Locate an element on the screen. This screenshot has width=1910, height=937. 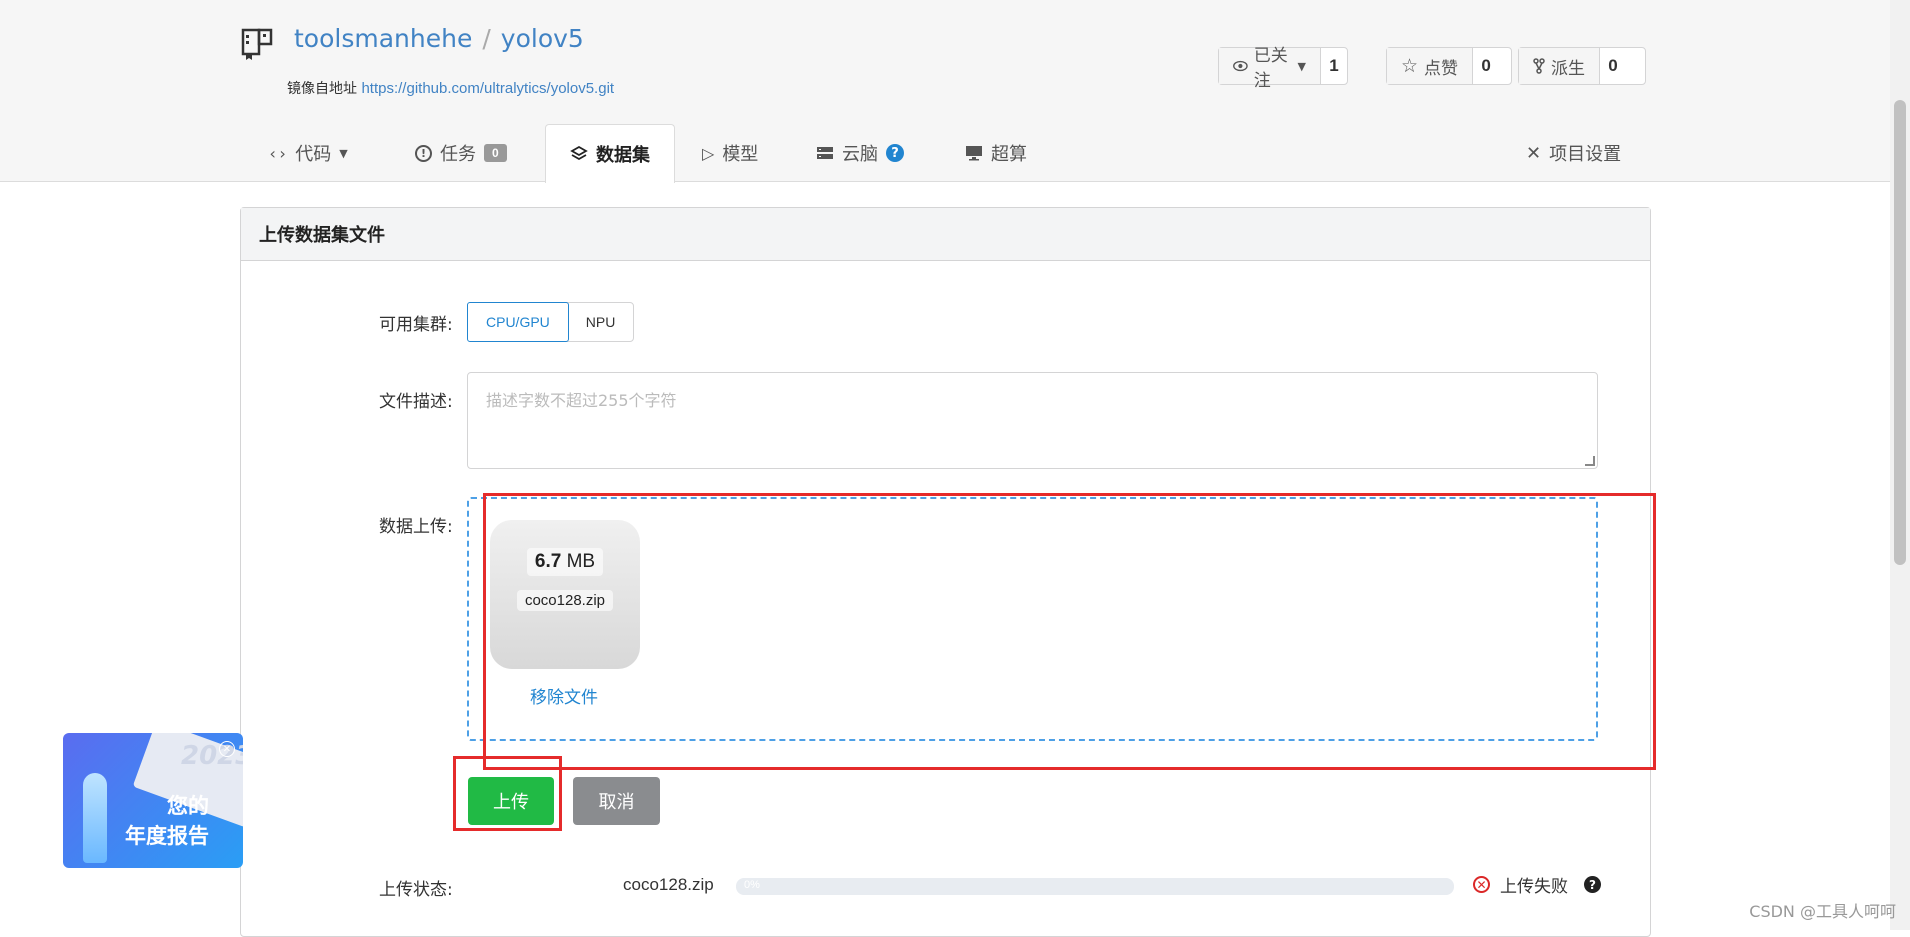
annual-report-banner: 2023 您的 年度报告 ✕ is located at coordinates (153, 800).